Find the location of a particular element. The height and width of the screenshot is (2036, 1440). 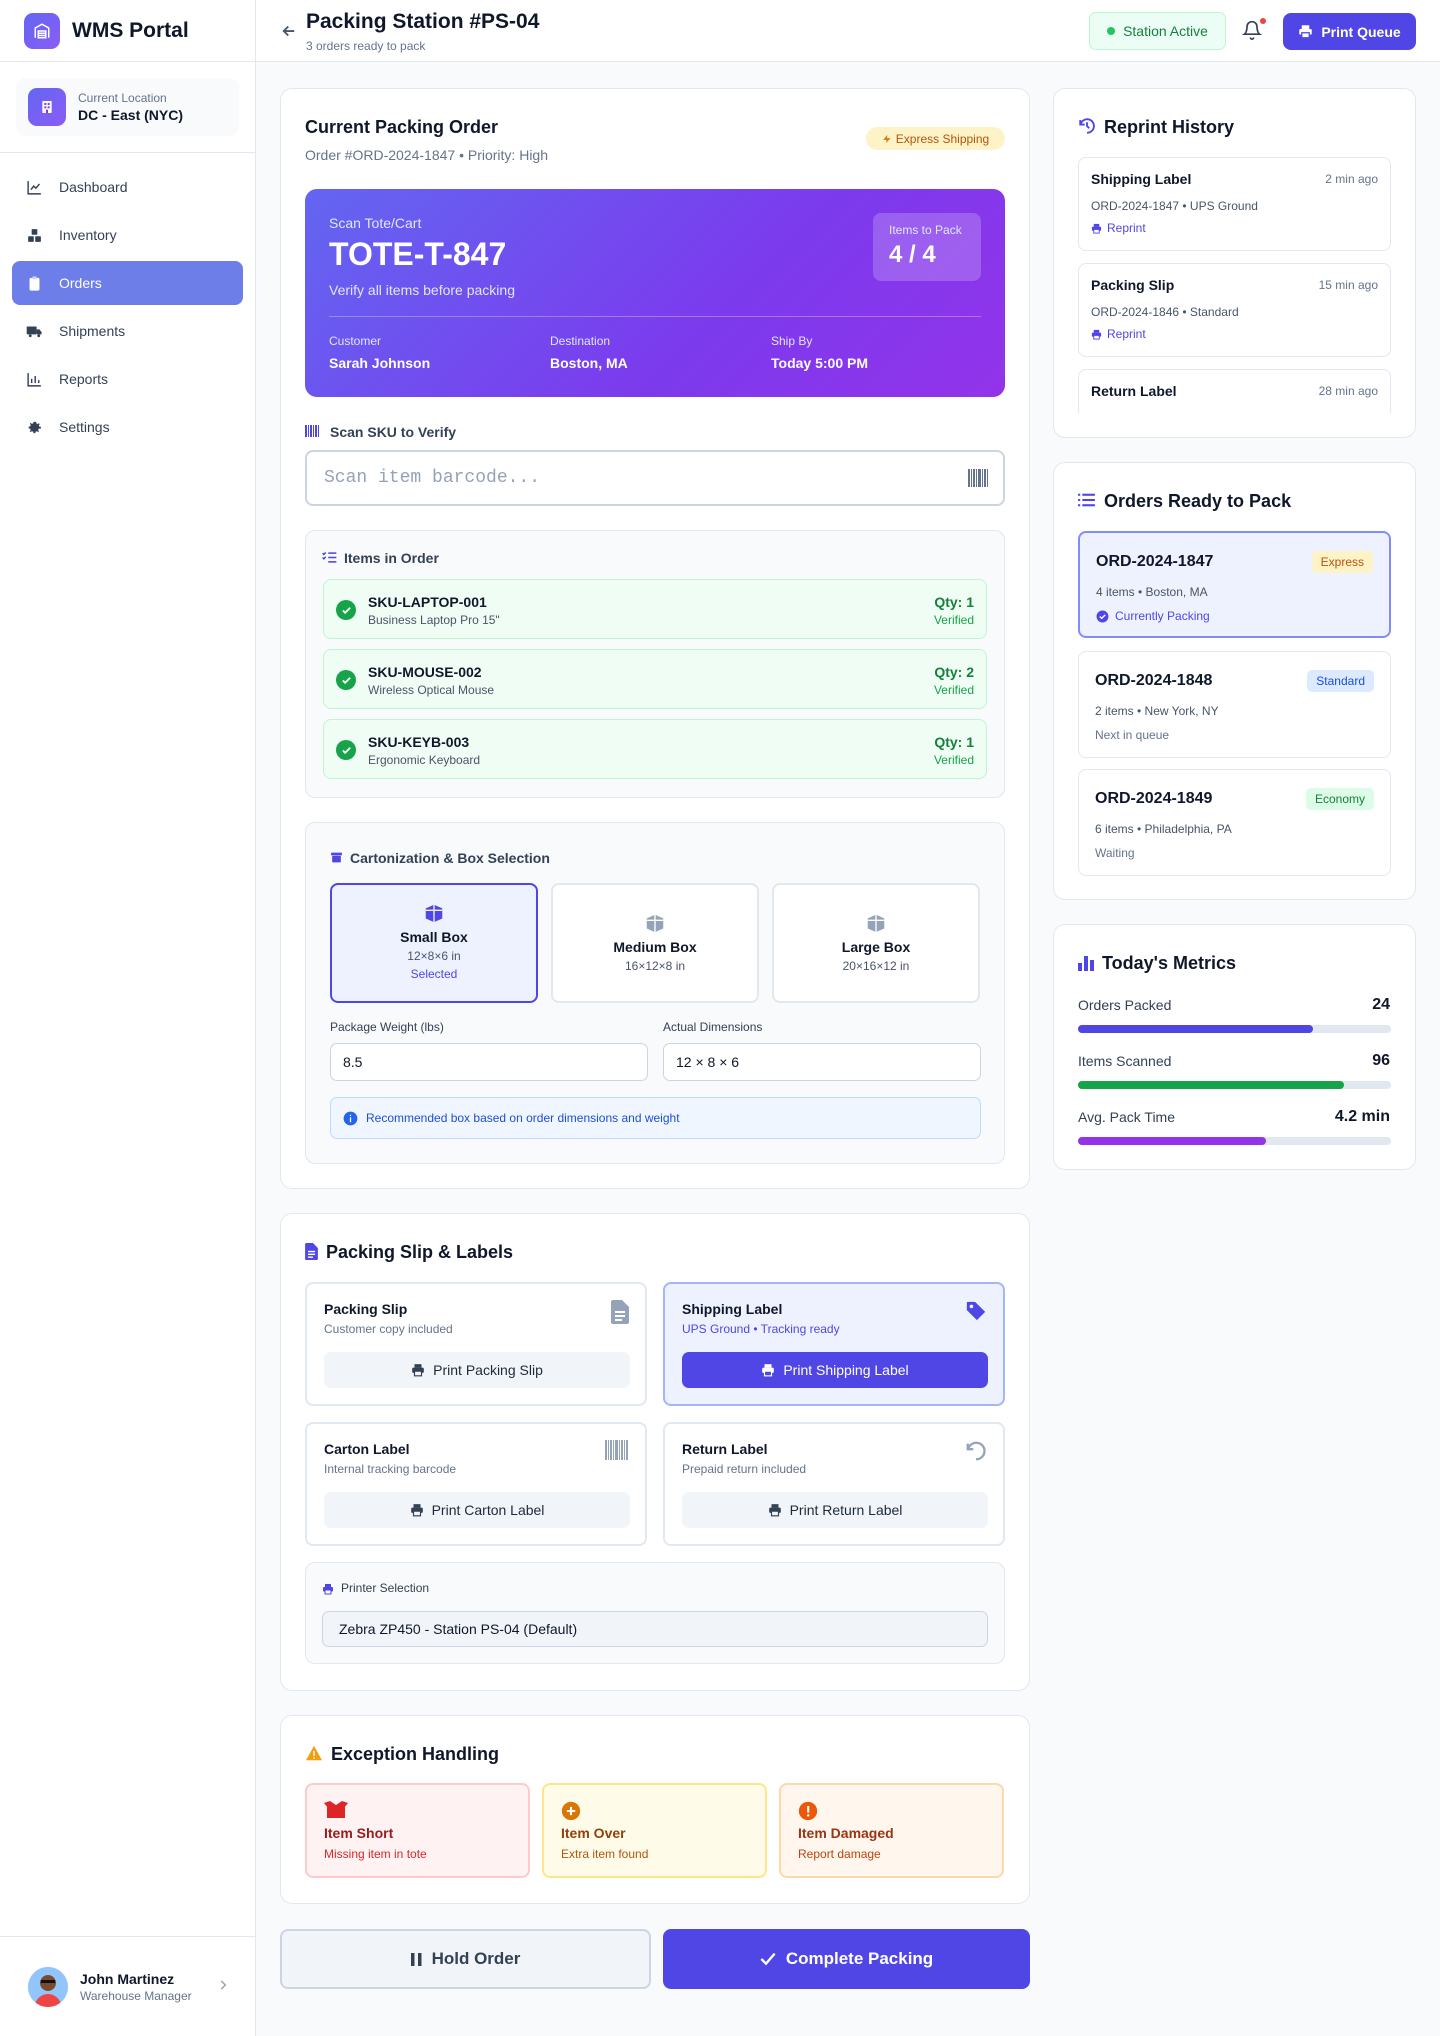

sidebar-item-orders: Orders is located at coordinates (127, 283).